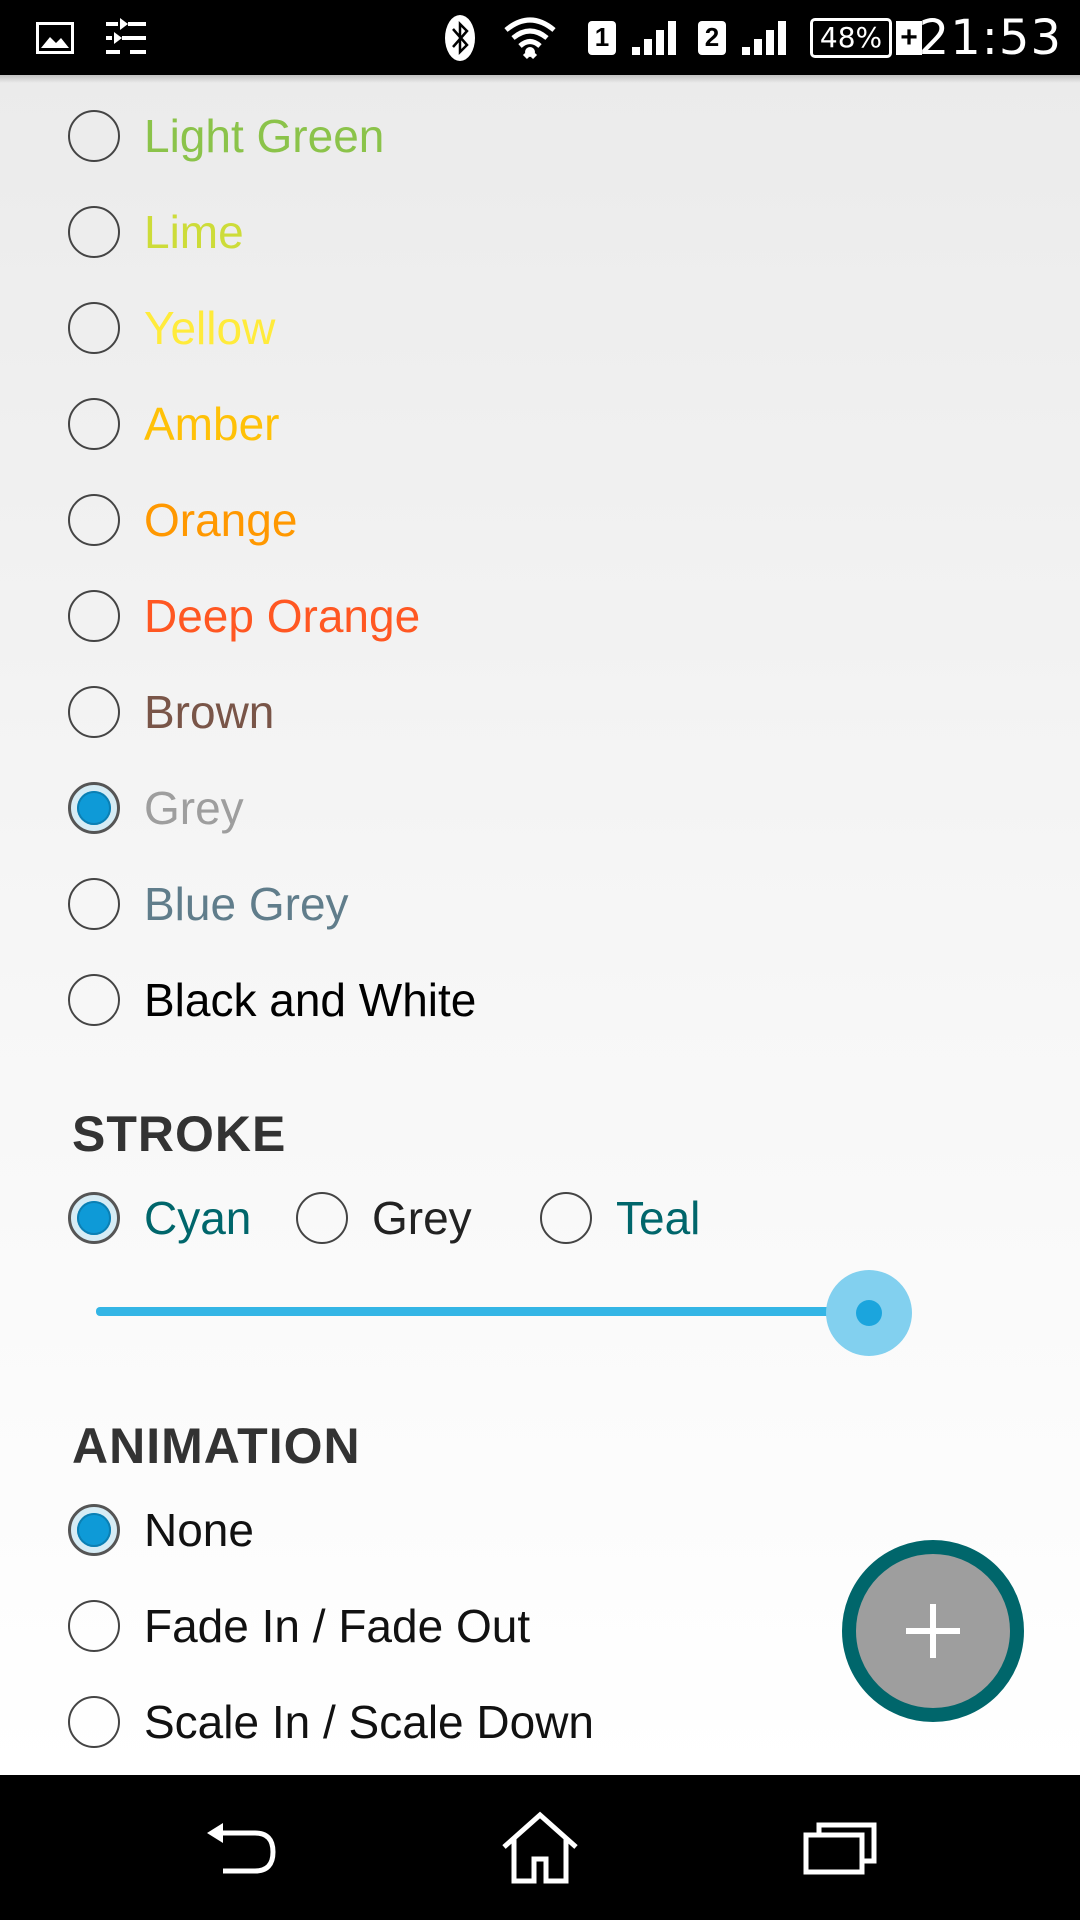 The width and height of the screenshot is (1080, 1920). I want to click on fill-option-deep-orange: Deep Orange, so click(244, 616).